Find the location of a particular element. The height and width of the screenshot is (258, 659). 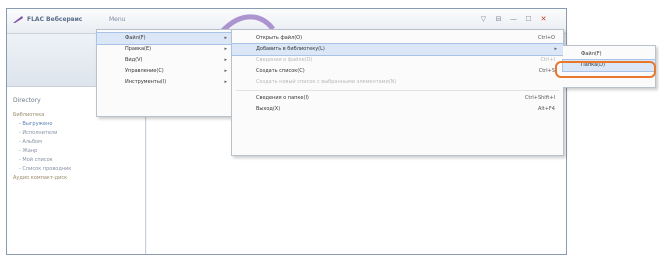

menu-button: Menu is located at coordinates (117, 19).